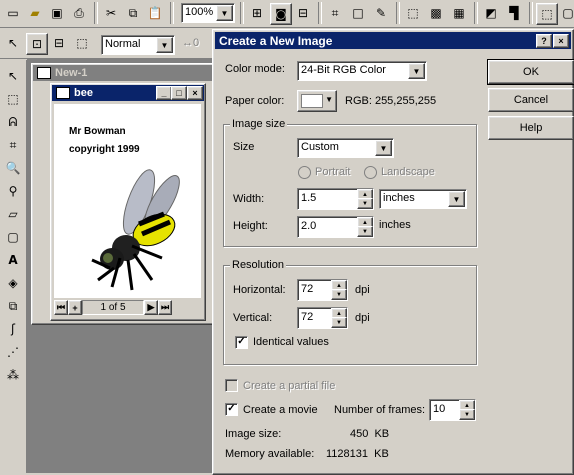 The width and height of the screenshot is (574, 475). What do you see at coordinates (179, 93) in the screenshot?
I see `maximize-icon: □` at bounding box center [179, 93].